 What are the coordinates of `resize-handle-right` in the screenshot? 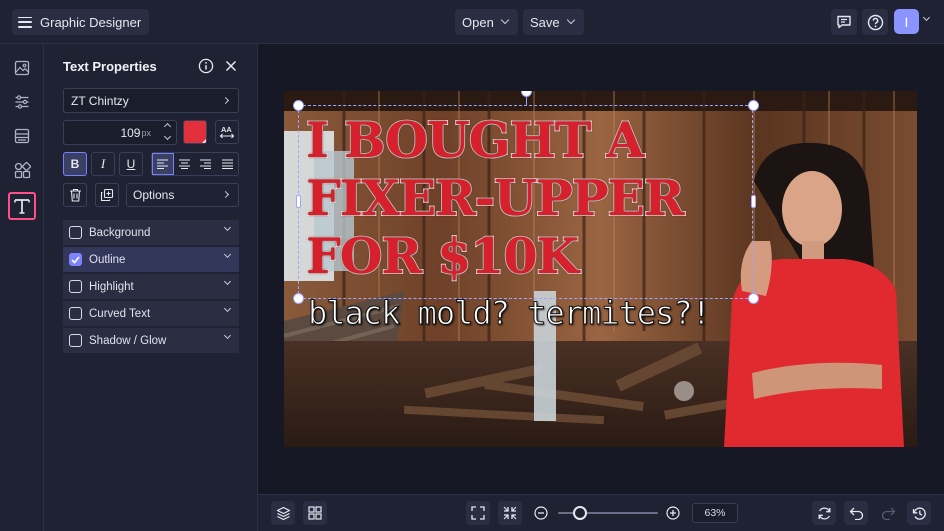 It's located at (753, 201).